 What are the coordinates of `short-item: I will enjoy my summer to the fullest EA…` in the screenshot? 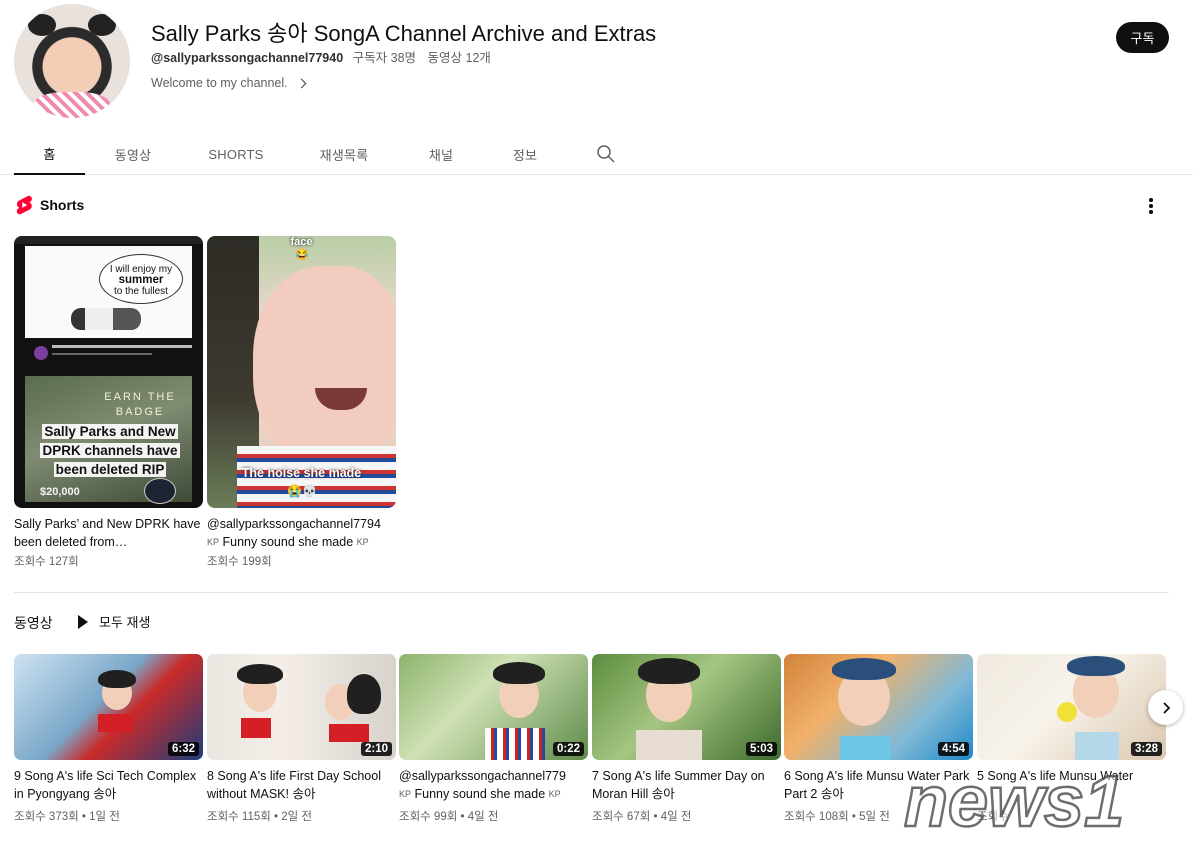 It's located at (108, 402).